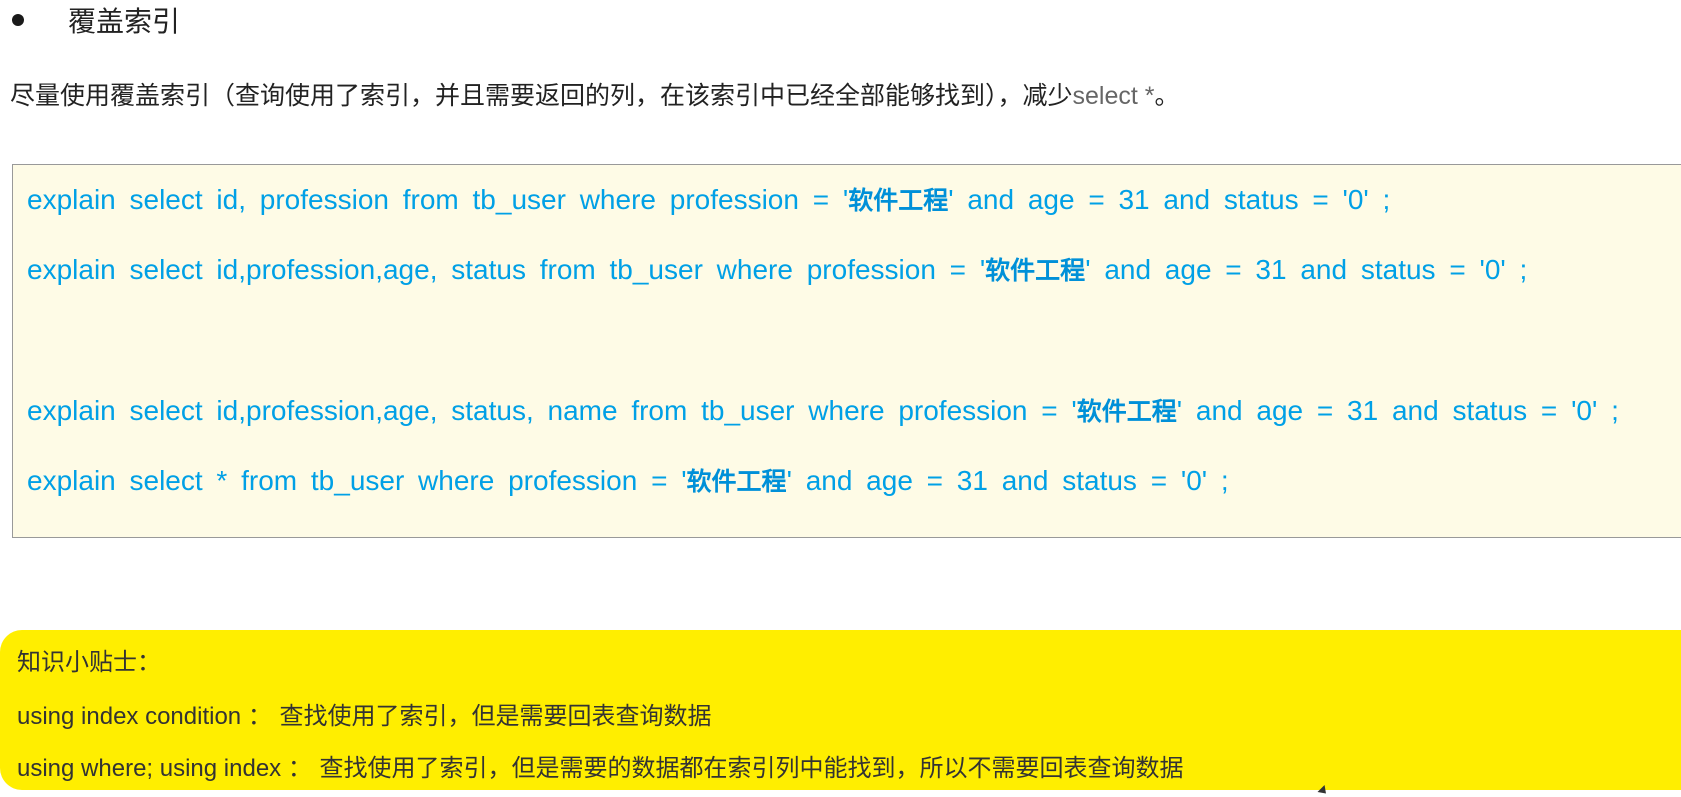 This screenshot has height=797, width=1681. I want to click on section-title: 覆盖索引, so click(124, 21).